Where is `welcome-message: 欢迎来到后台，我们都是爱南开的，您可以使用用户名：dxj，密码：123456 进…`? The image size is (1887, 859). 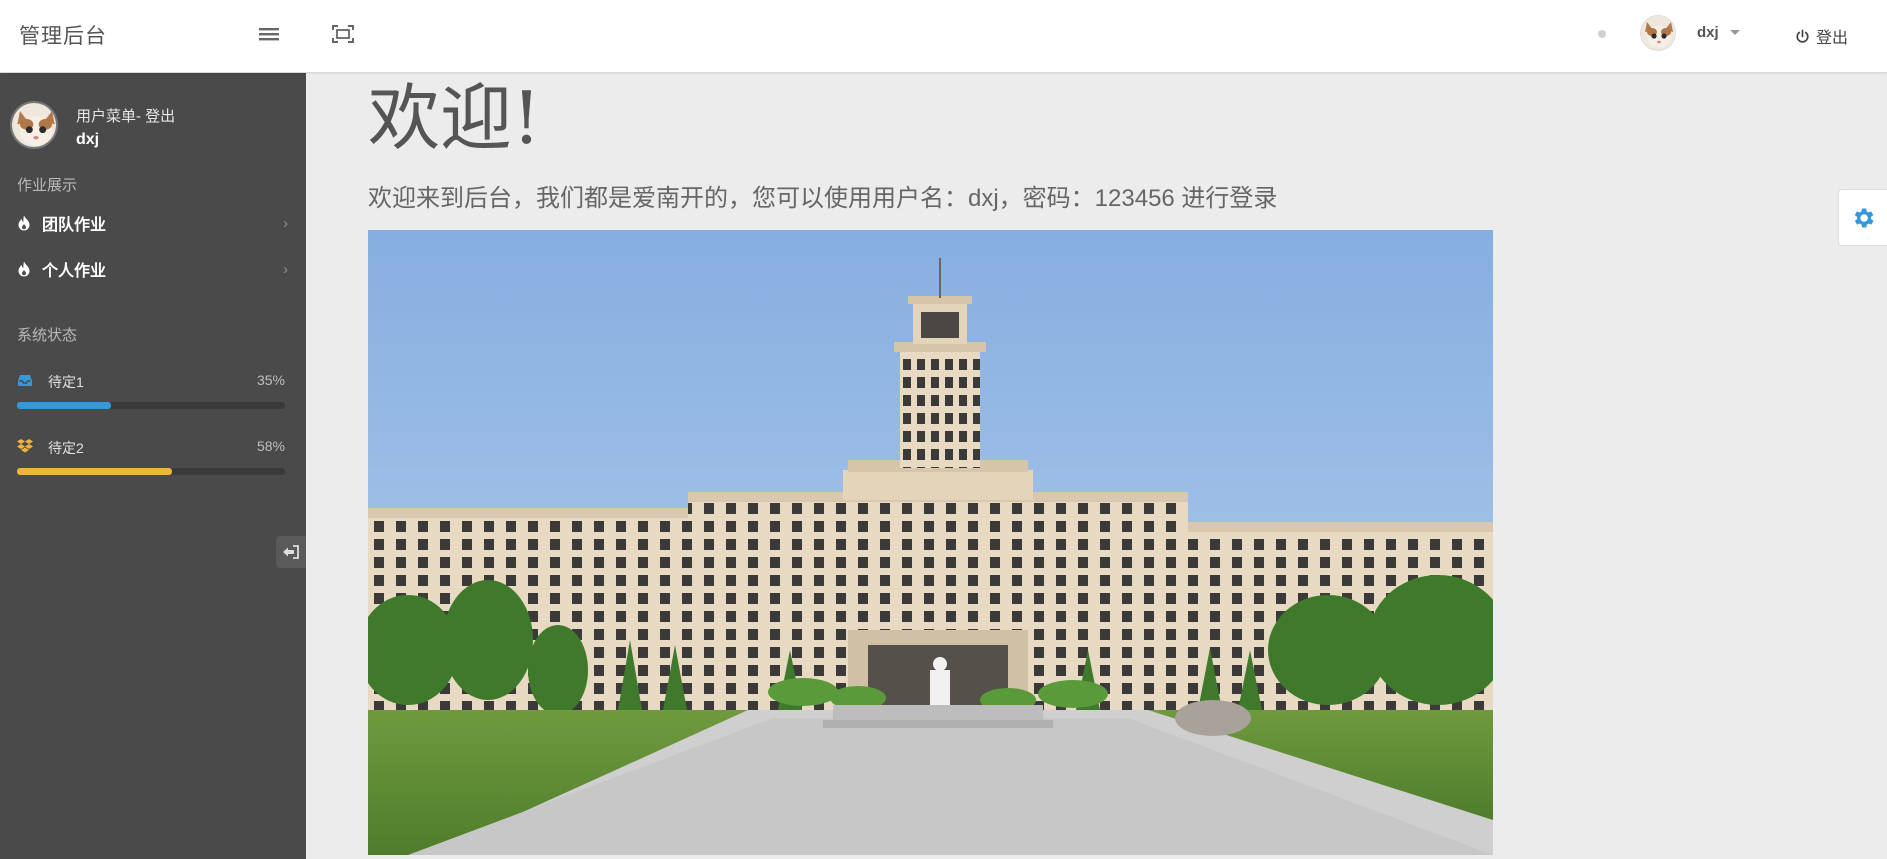 welcome-message: 欢迎来到后台，我们都是爱南开的，您可以使用用户名：dxj，密码：123456 进… is located at coordinates (823, 198).